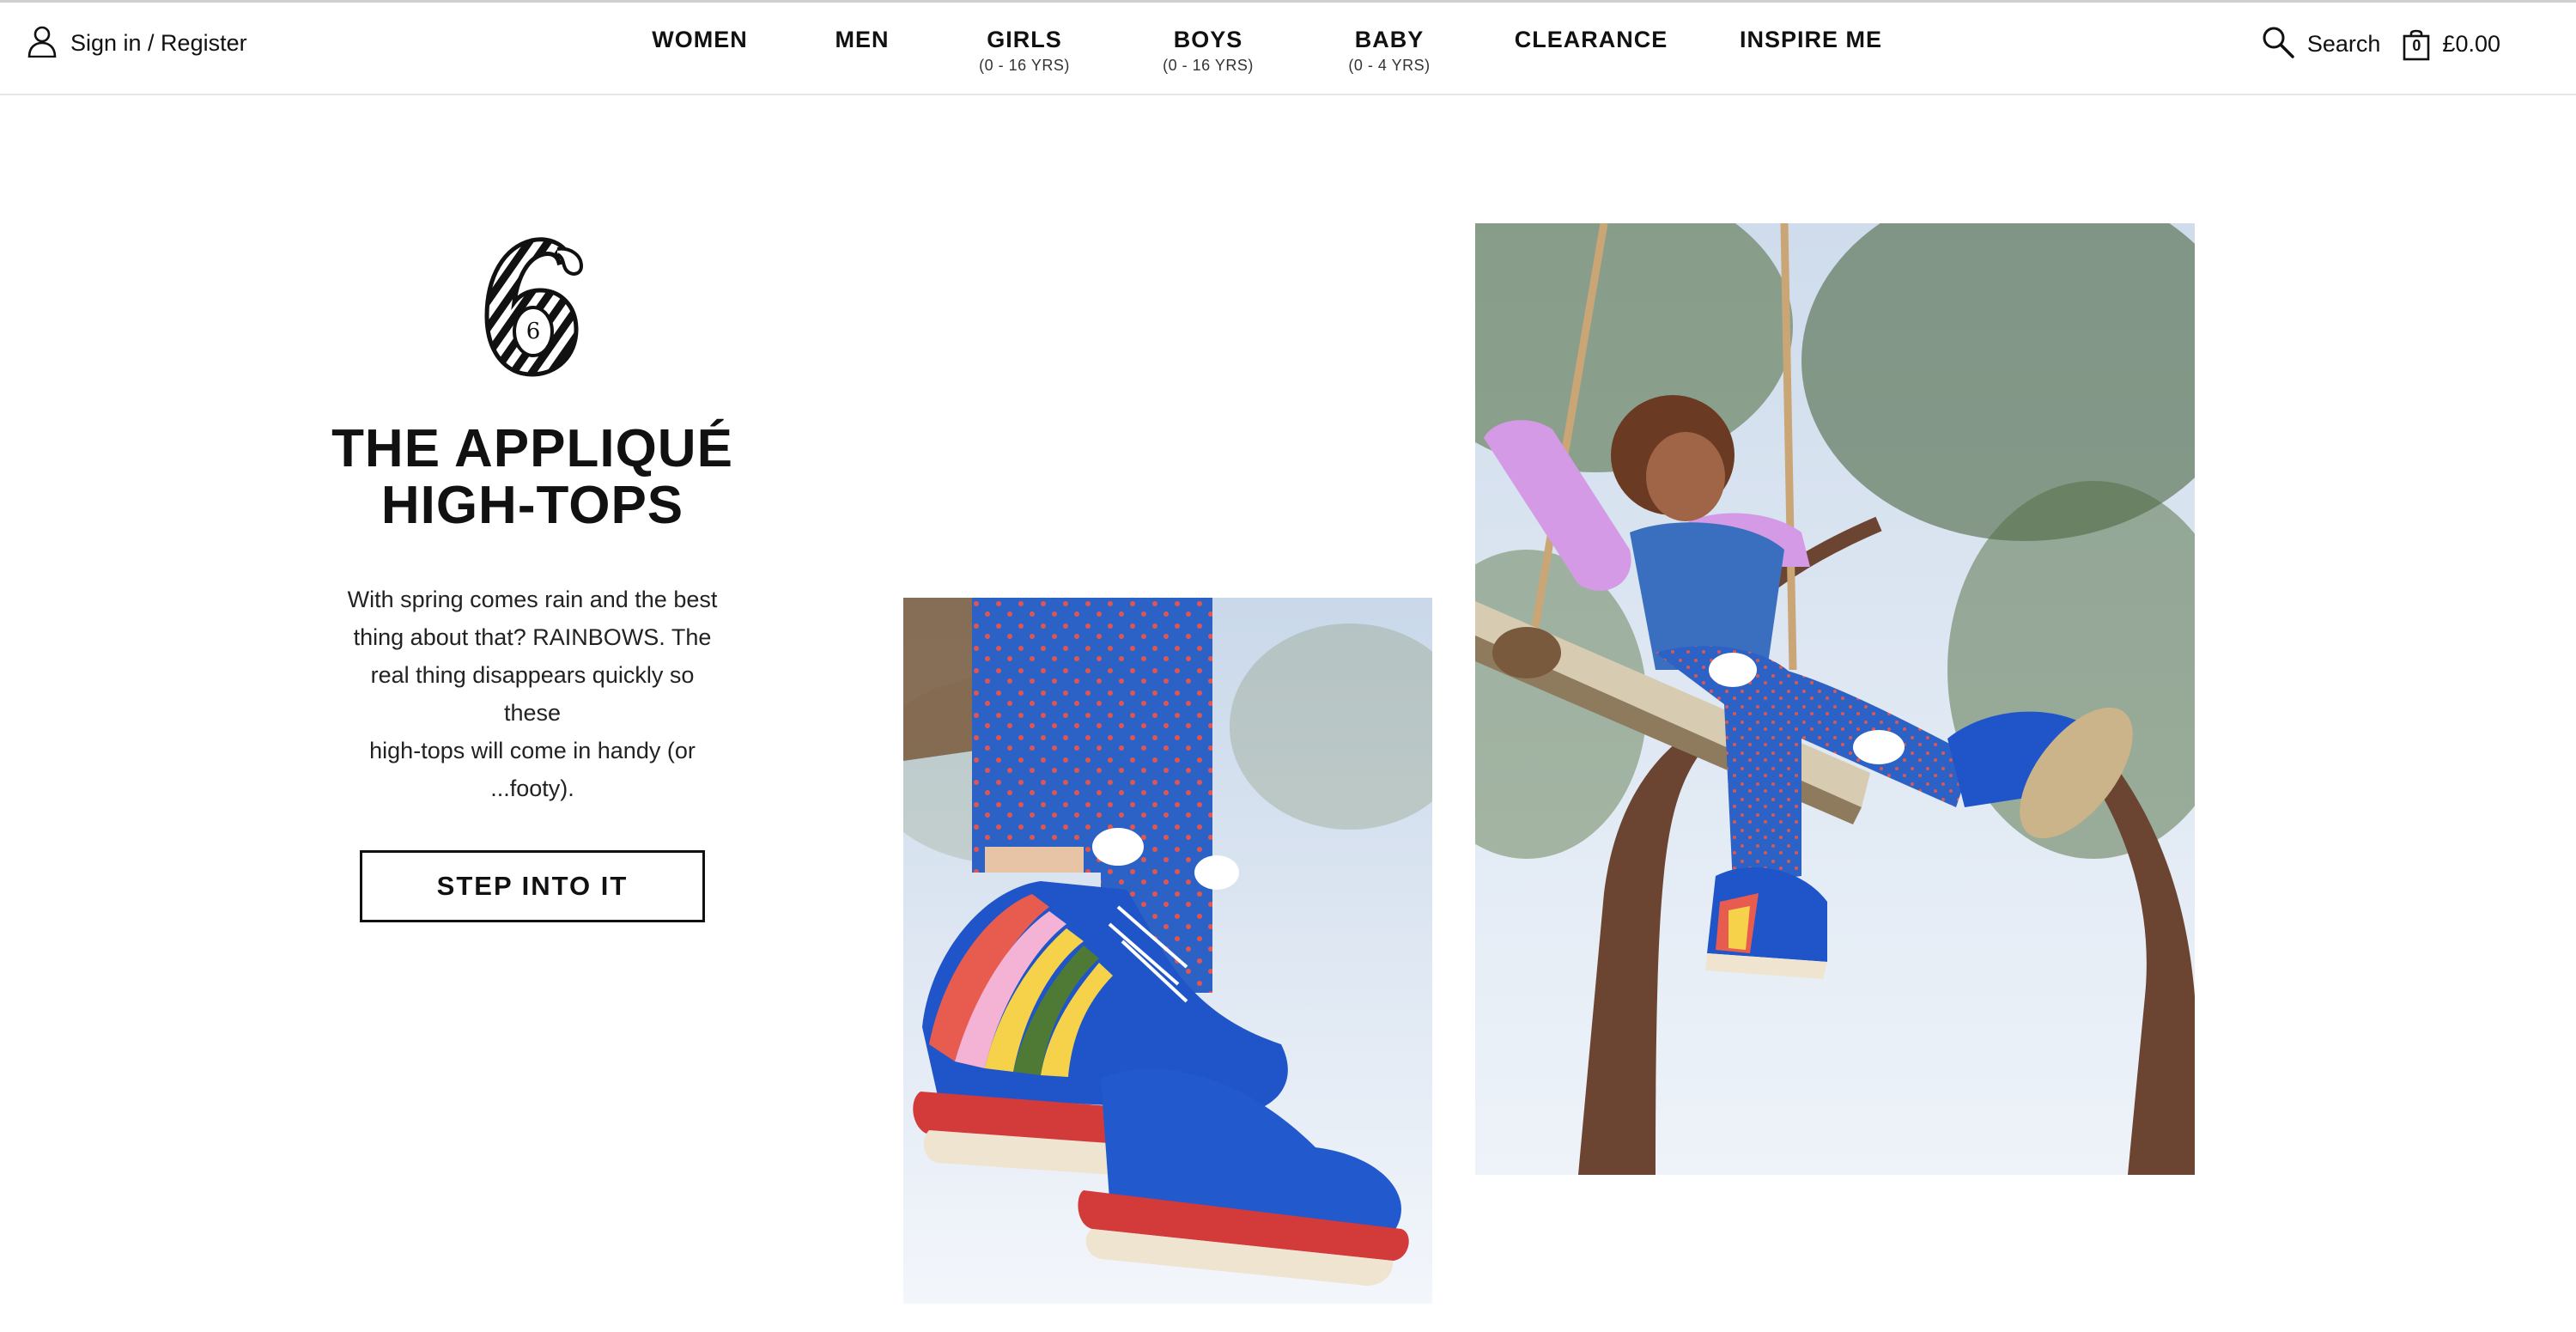 The width and height of the screenshot is (2576, 1332). Describe the element at coordinates (1167, 951) in the screenshot. I see `shoes-closeup-photo` at that location.